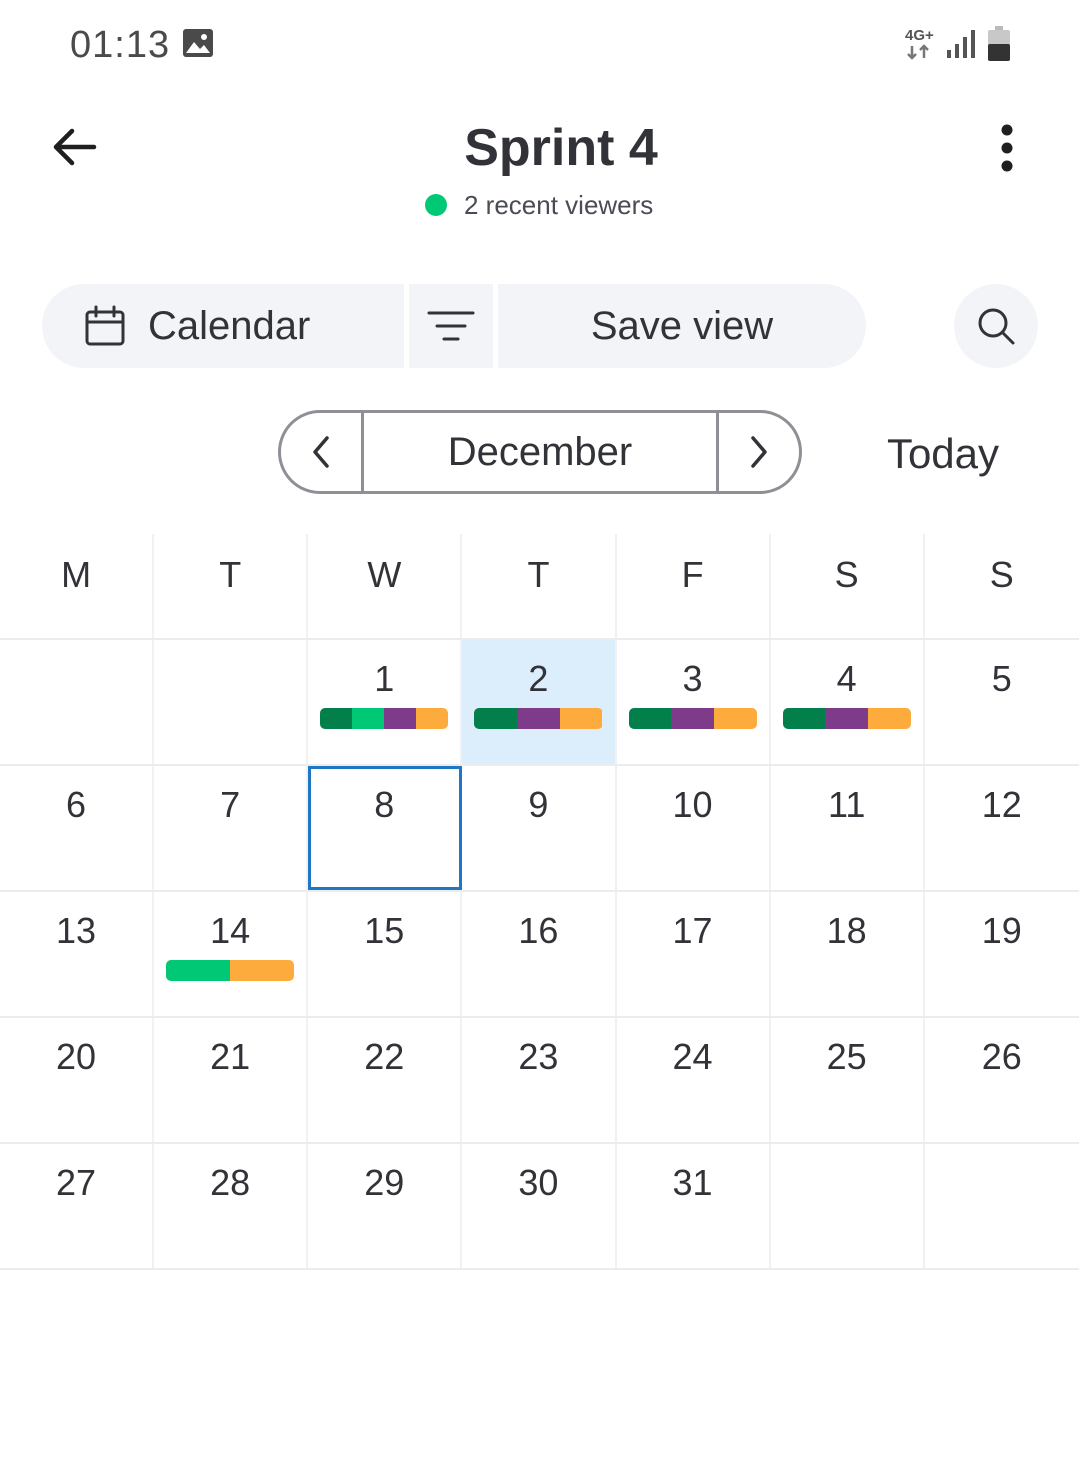 The height and width of the screenshot is (1459, 1079). Describe the element at coordinates (694, 1206) in the screenshot. I see `calendar-day-31: 31` at that location.